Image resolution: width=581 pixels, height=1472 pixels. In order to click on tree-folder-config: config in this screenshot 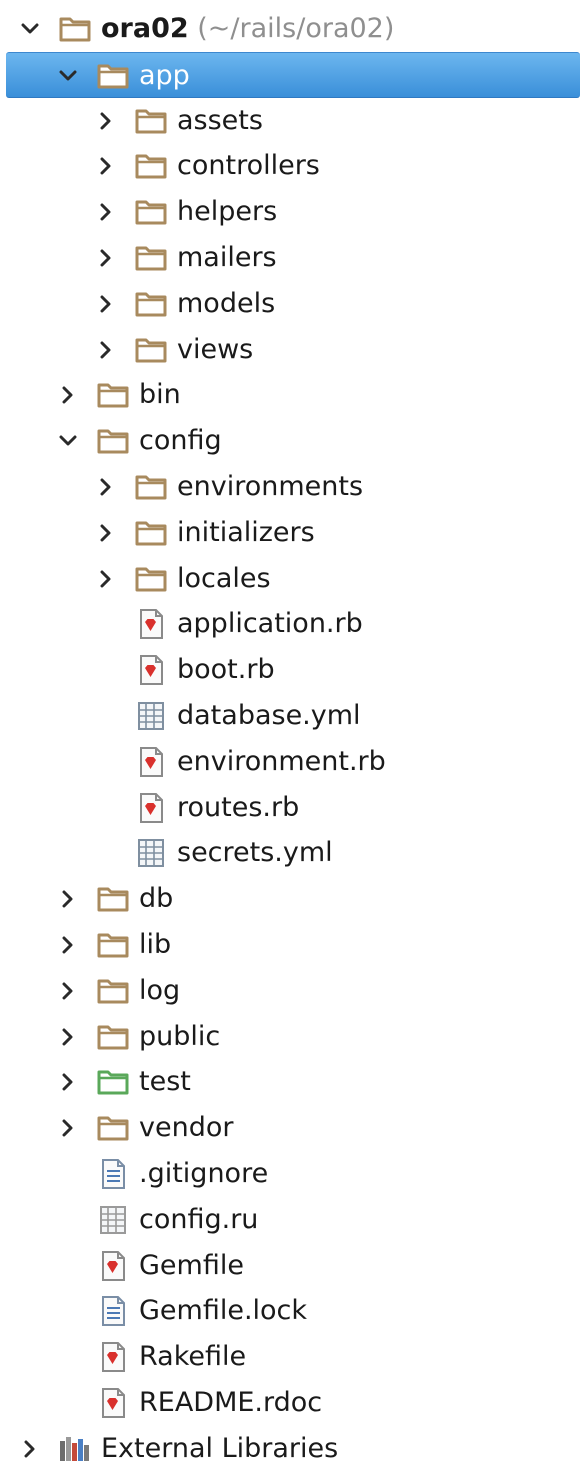, I will do `click(290, 441)`.